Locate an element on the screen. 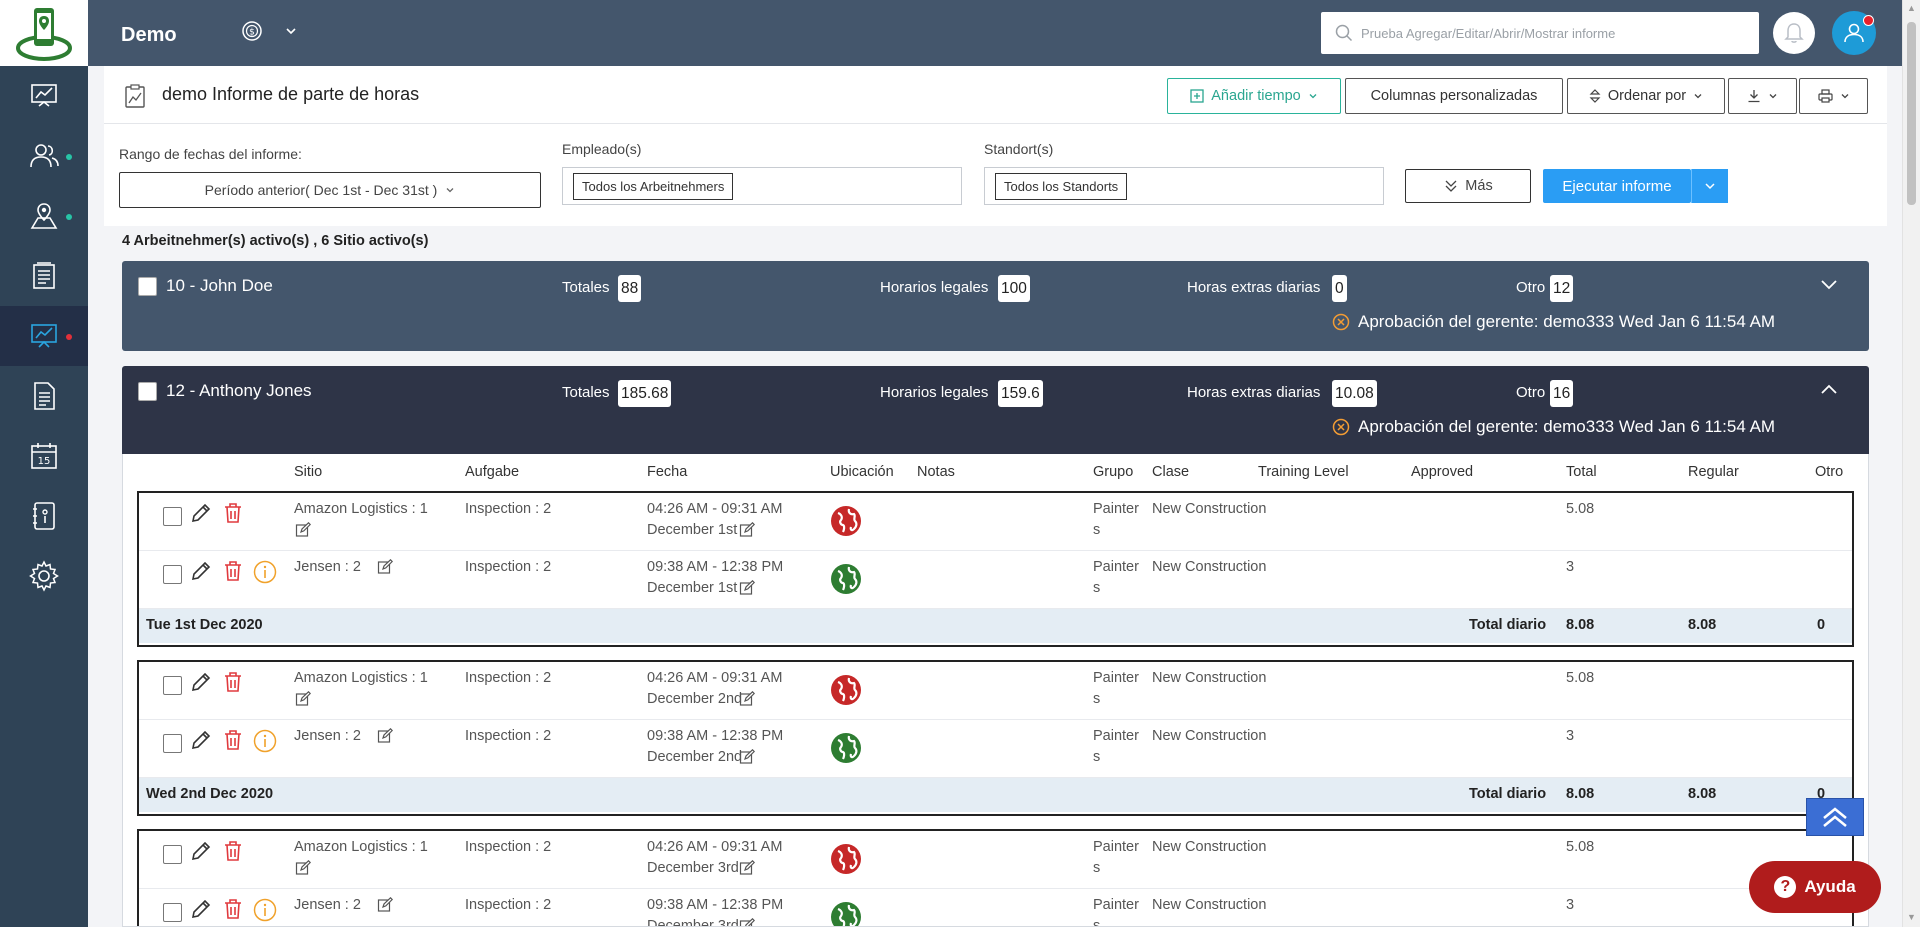 Image resolution: width=1920 pixels, height=927 pixels. custom-columns-button: Columnas personalizadas is located at coordinates (1454, 96).